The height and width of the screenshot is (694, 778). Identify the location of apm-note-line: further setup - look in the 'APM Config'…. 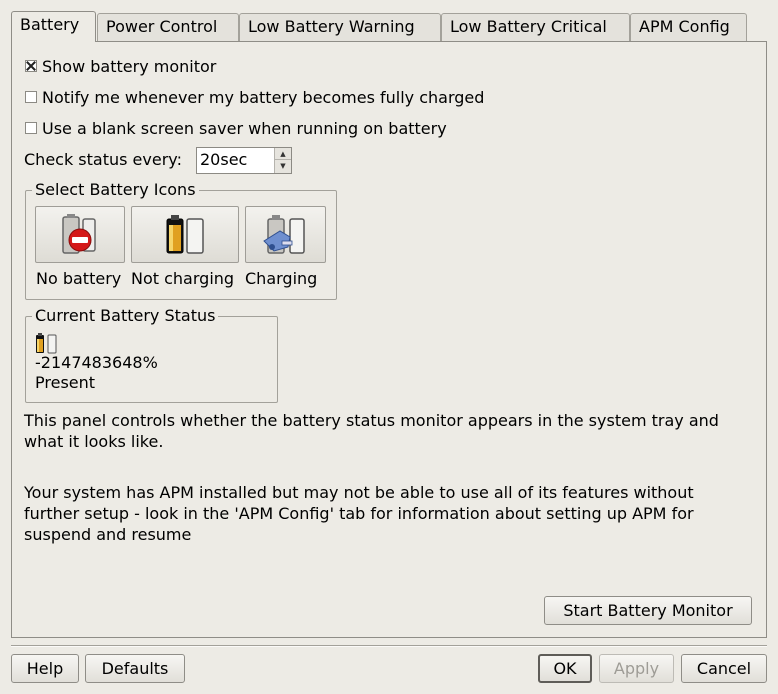
(359, 513).